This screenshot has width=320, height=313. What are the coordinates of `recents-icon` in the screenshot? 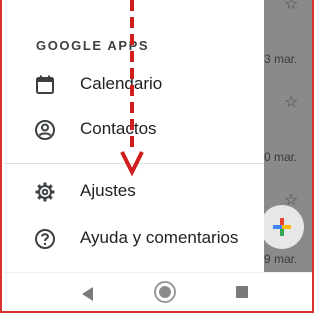 It's located at (242, 292).